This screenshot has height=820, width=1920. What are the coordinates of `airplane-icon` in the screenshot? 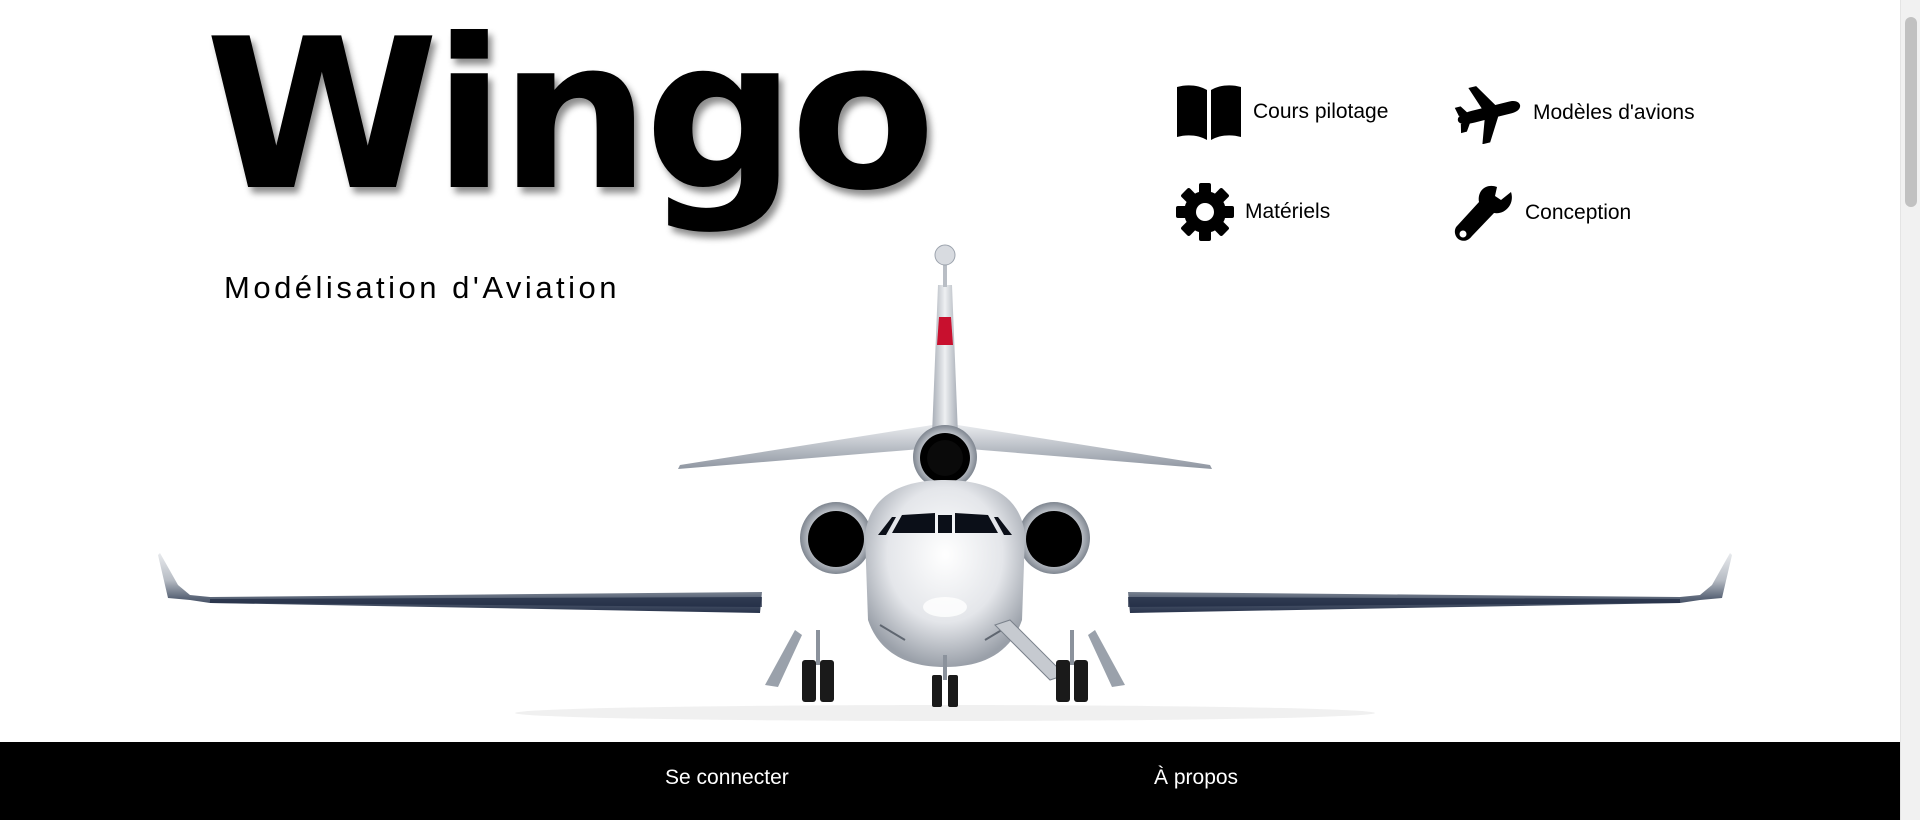 It's located at (1487, 115).